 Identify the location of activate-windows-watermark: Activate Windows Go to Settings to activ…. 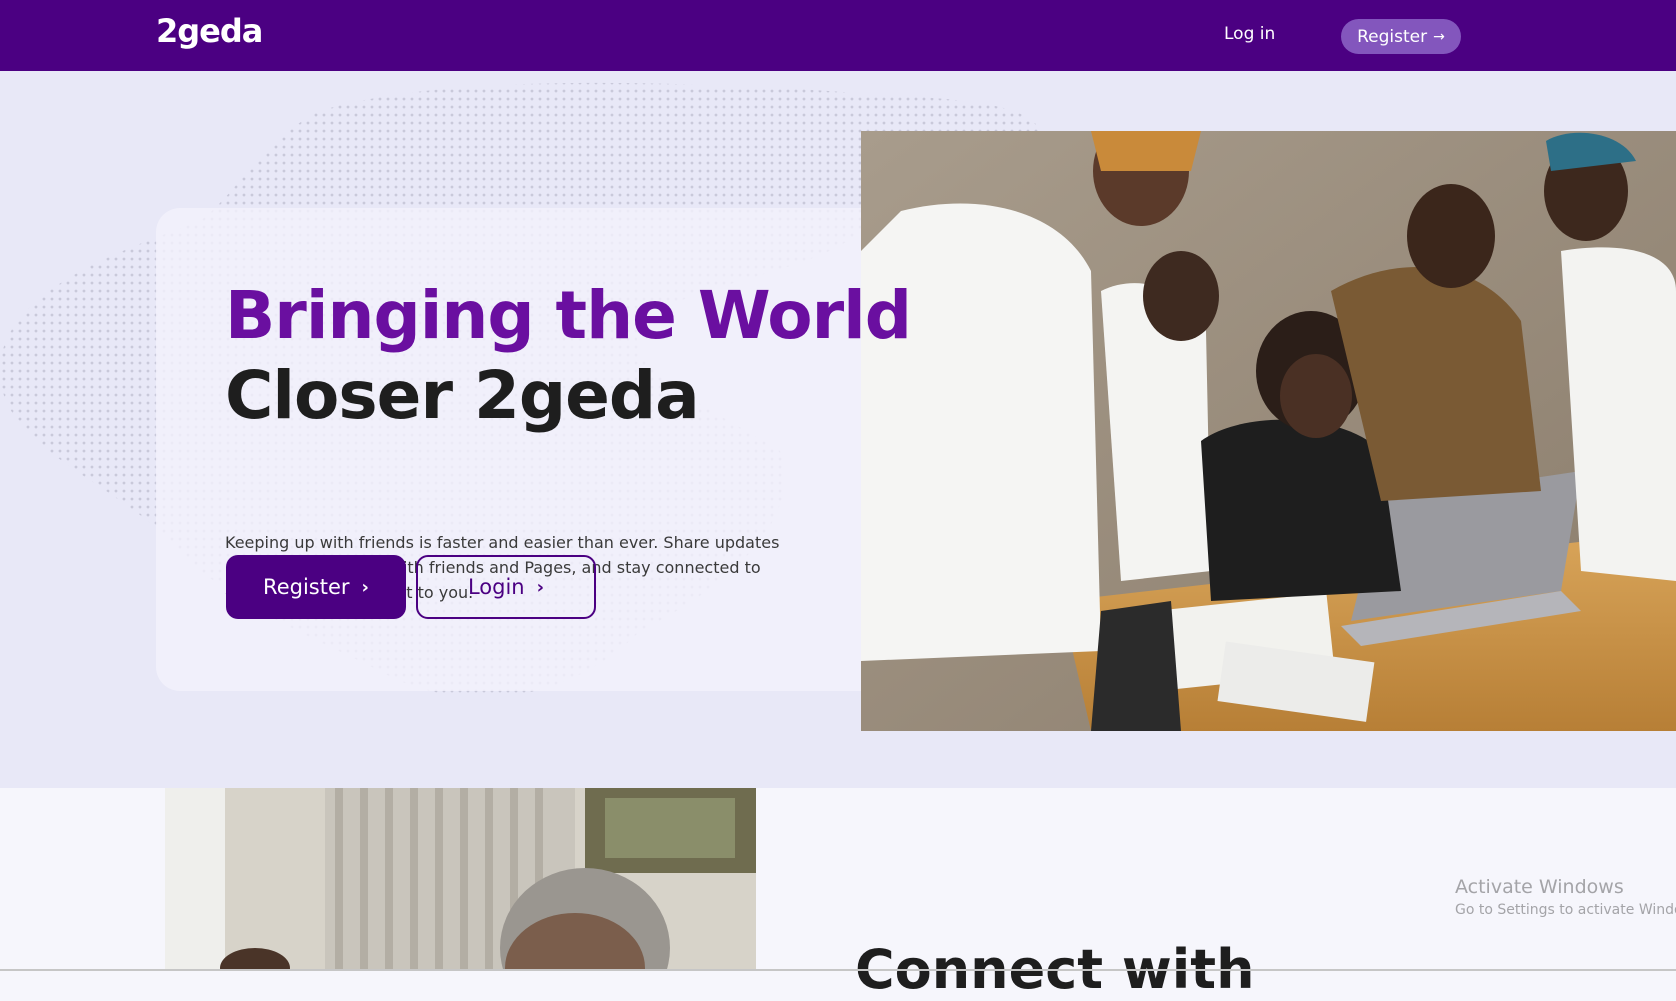
(1565, 897).